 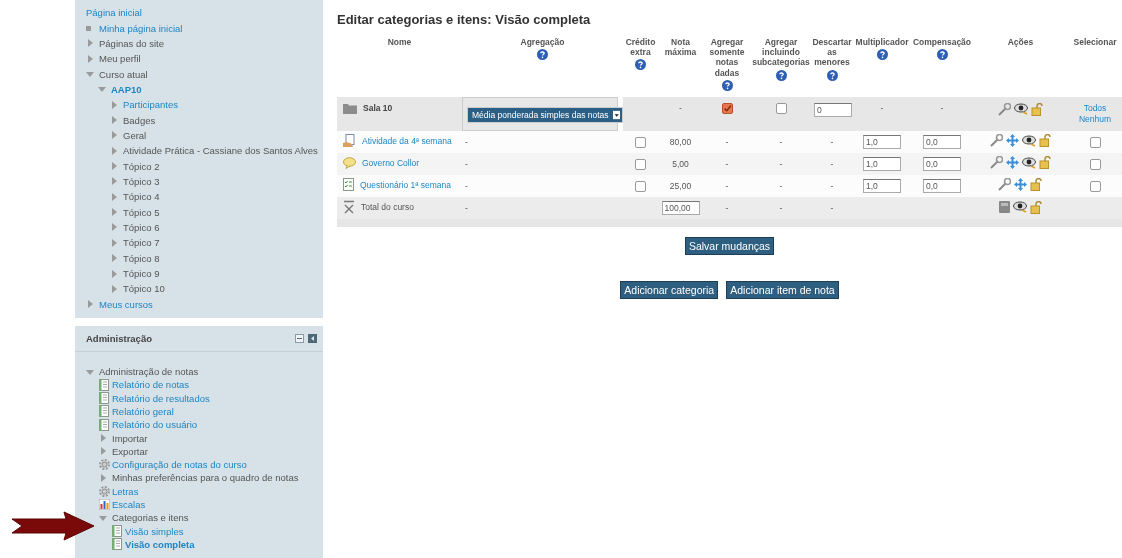 What do you see at coordinates (141, 197) in the screenshot?
I see `nav-item: Tópico 4` at bounding box center [141, 197].